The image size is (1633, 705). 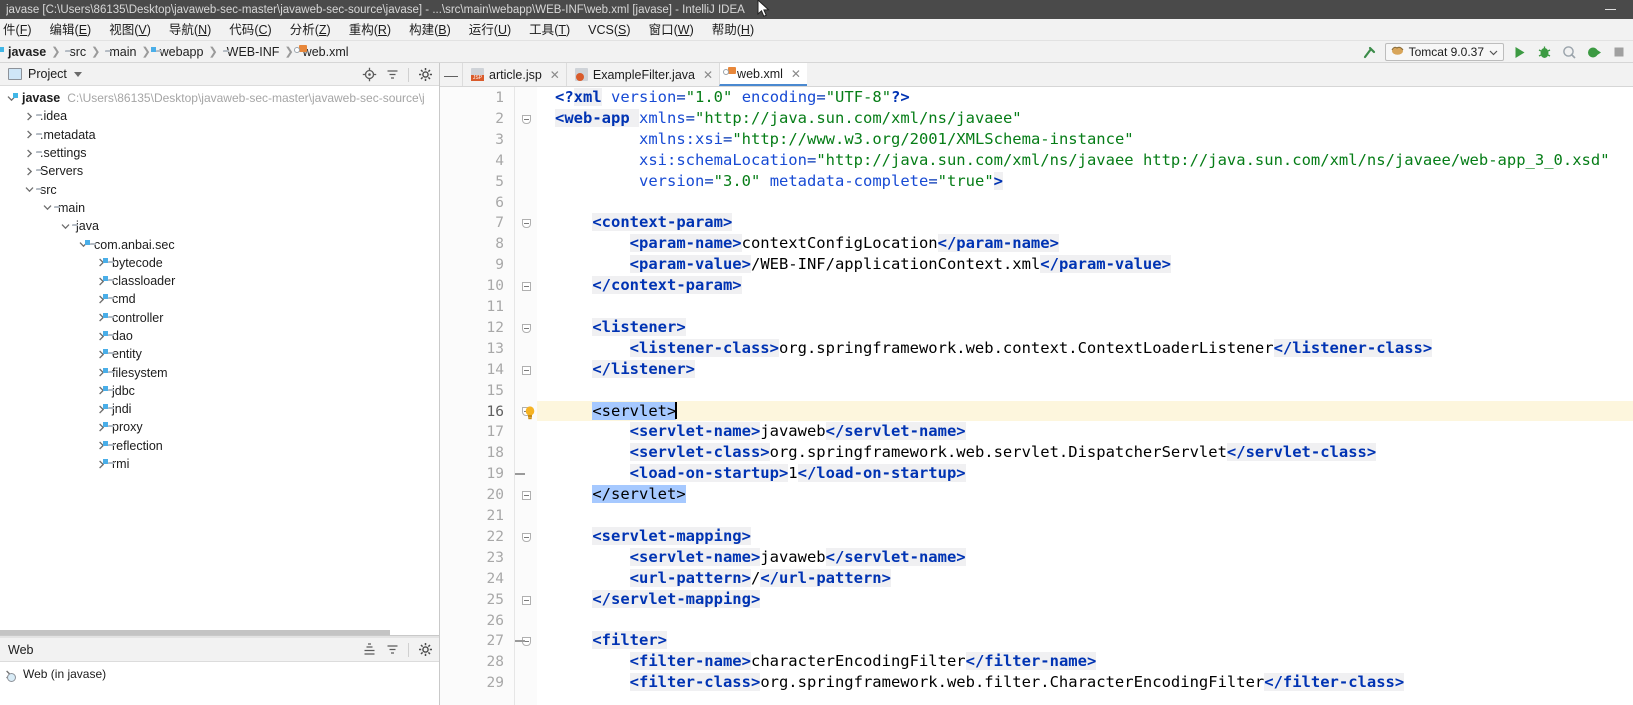 I want to click on tree-item-jndi: jndi, so click(x=219, y=409).